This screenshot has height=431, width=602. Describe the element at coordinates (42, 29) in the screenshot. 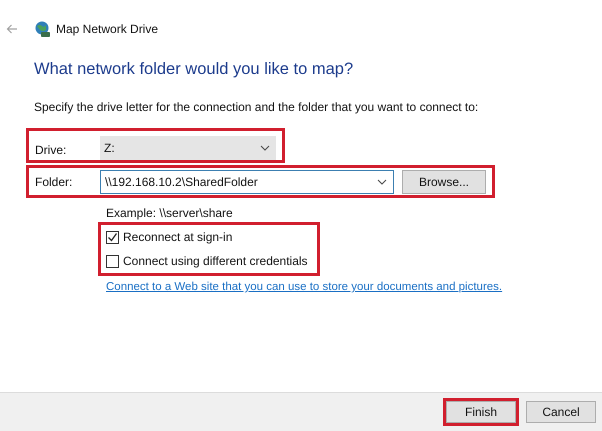

I see `globe-drive-icon` at that location.